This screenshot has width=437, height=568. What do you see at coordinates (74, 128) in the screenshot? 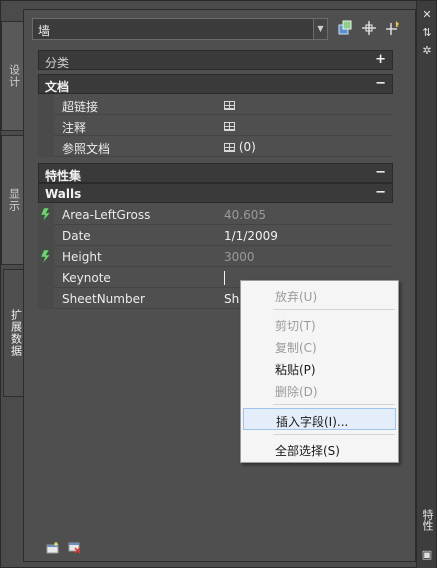
I see `row-notes-label: 注释` at bounding box center [74, 128].